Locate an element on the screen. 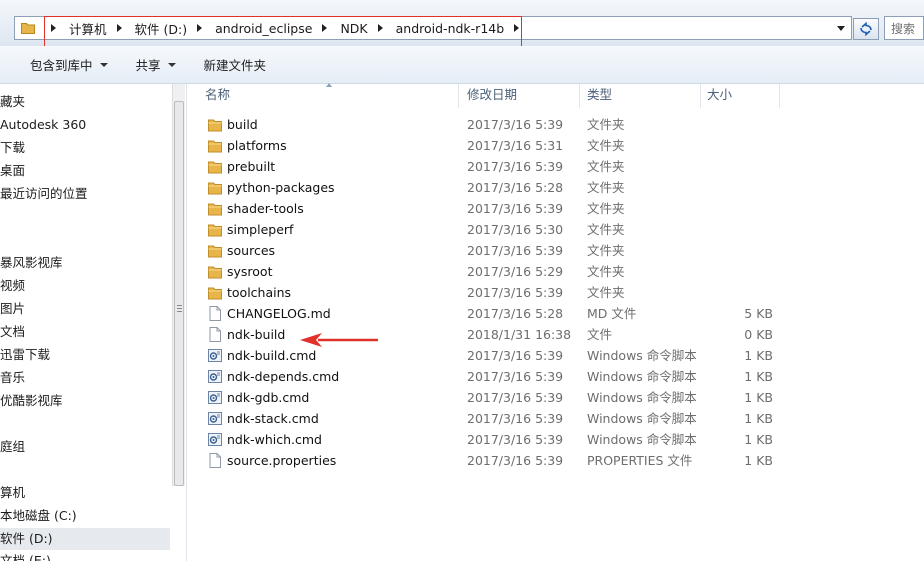 Image resolution: width=924 pixels, height=561 pixels. new-folder-button: 新建文件夹 is located at coordinates (235, 65).